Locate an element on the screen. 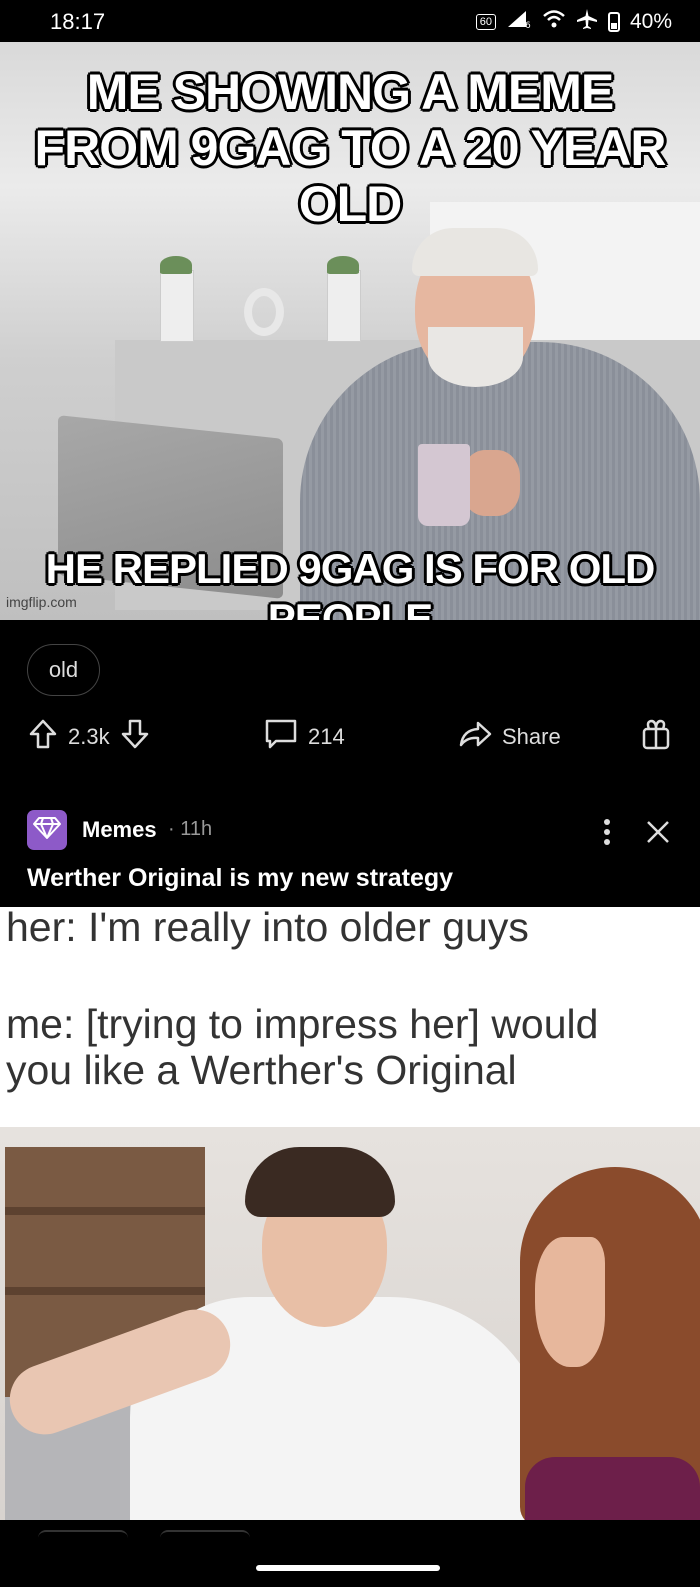  vote-control: 2.3k is located at coordinates (89, 737).